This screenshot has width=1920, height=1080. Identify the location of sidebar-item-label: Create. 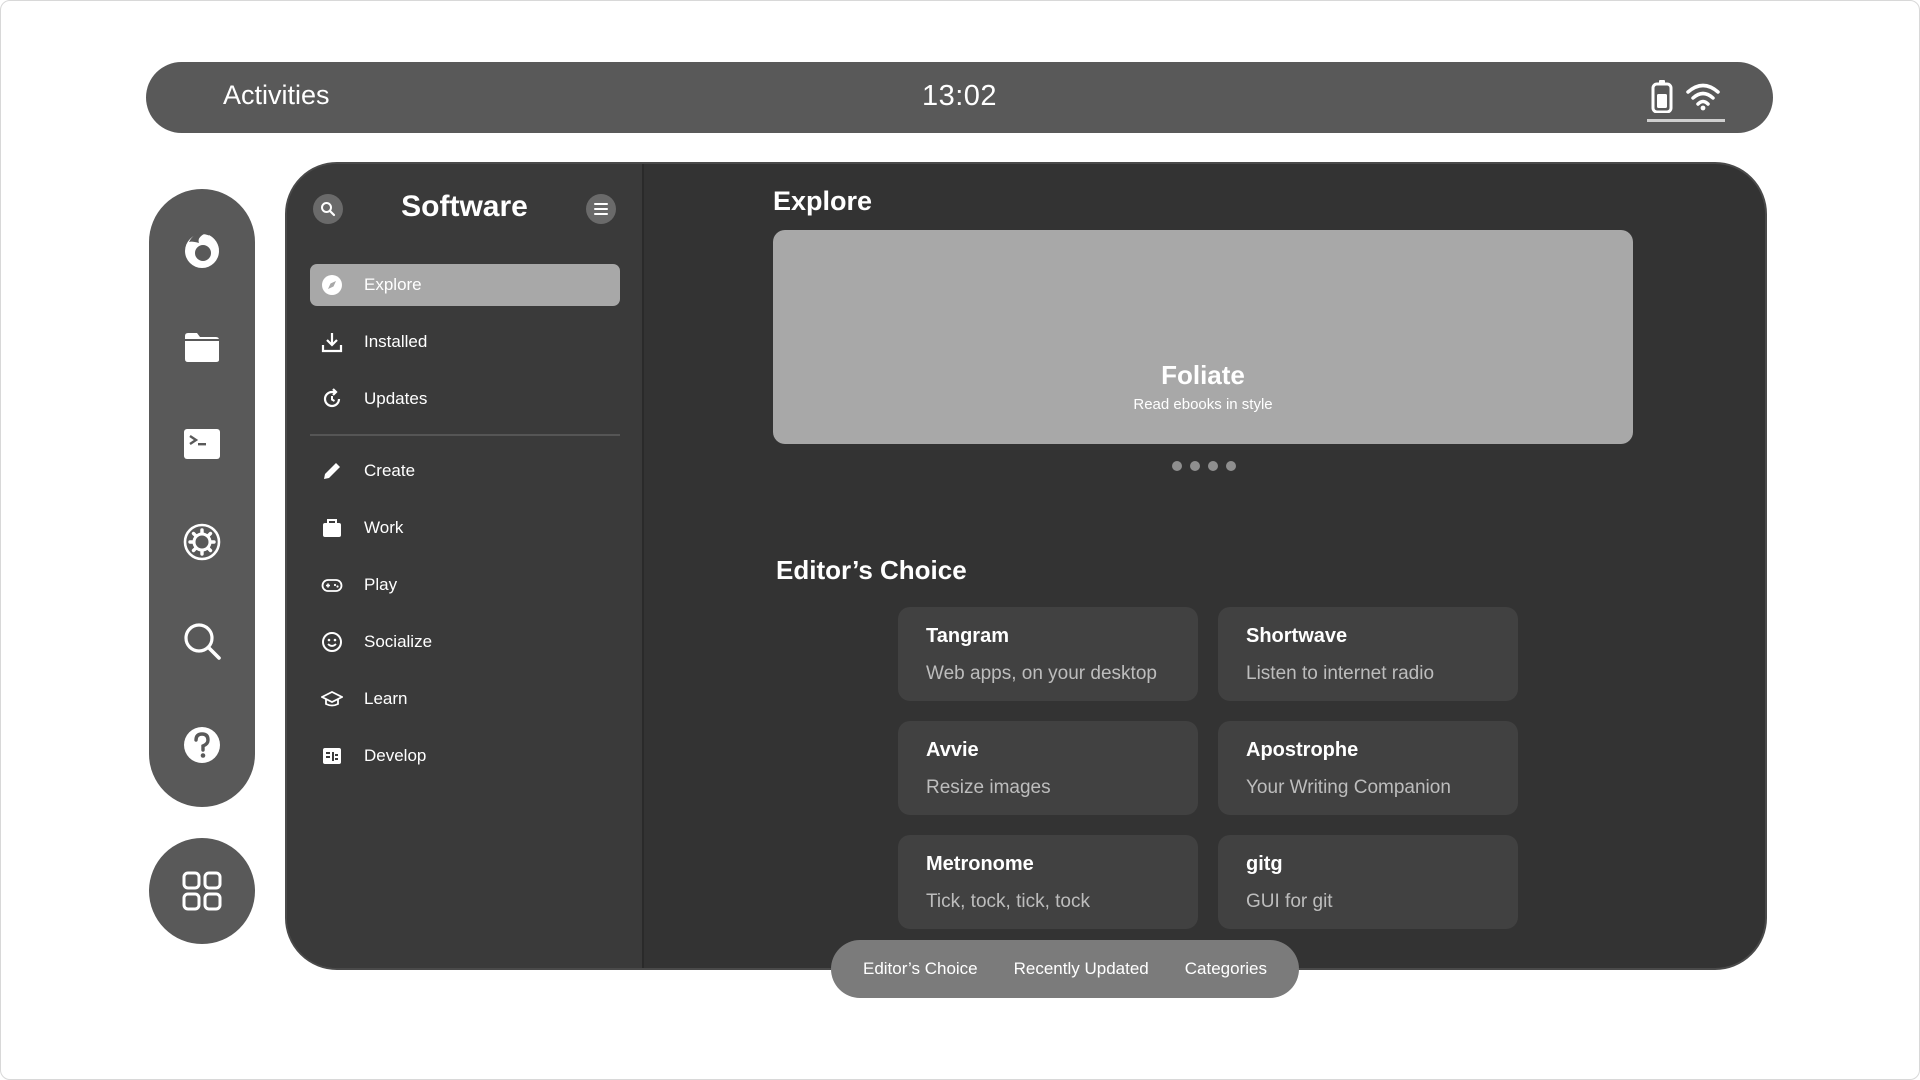
(390, 470).